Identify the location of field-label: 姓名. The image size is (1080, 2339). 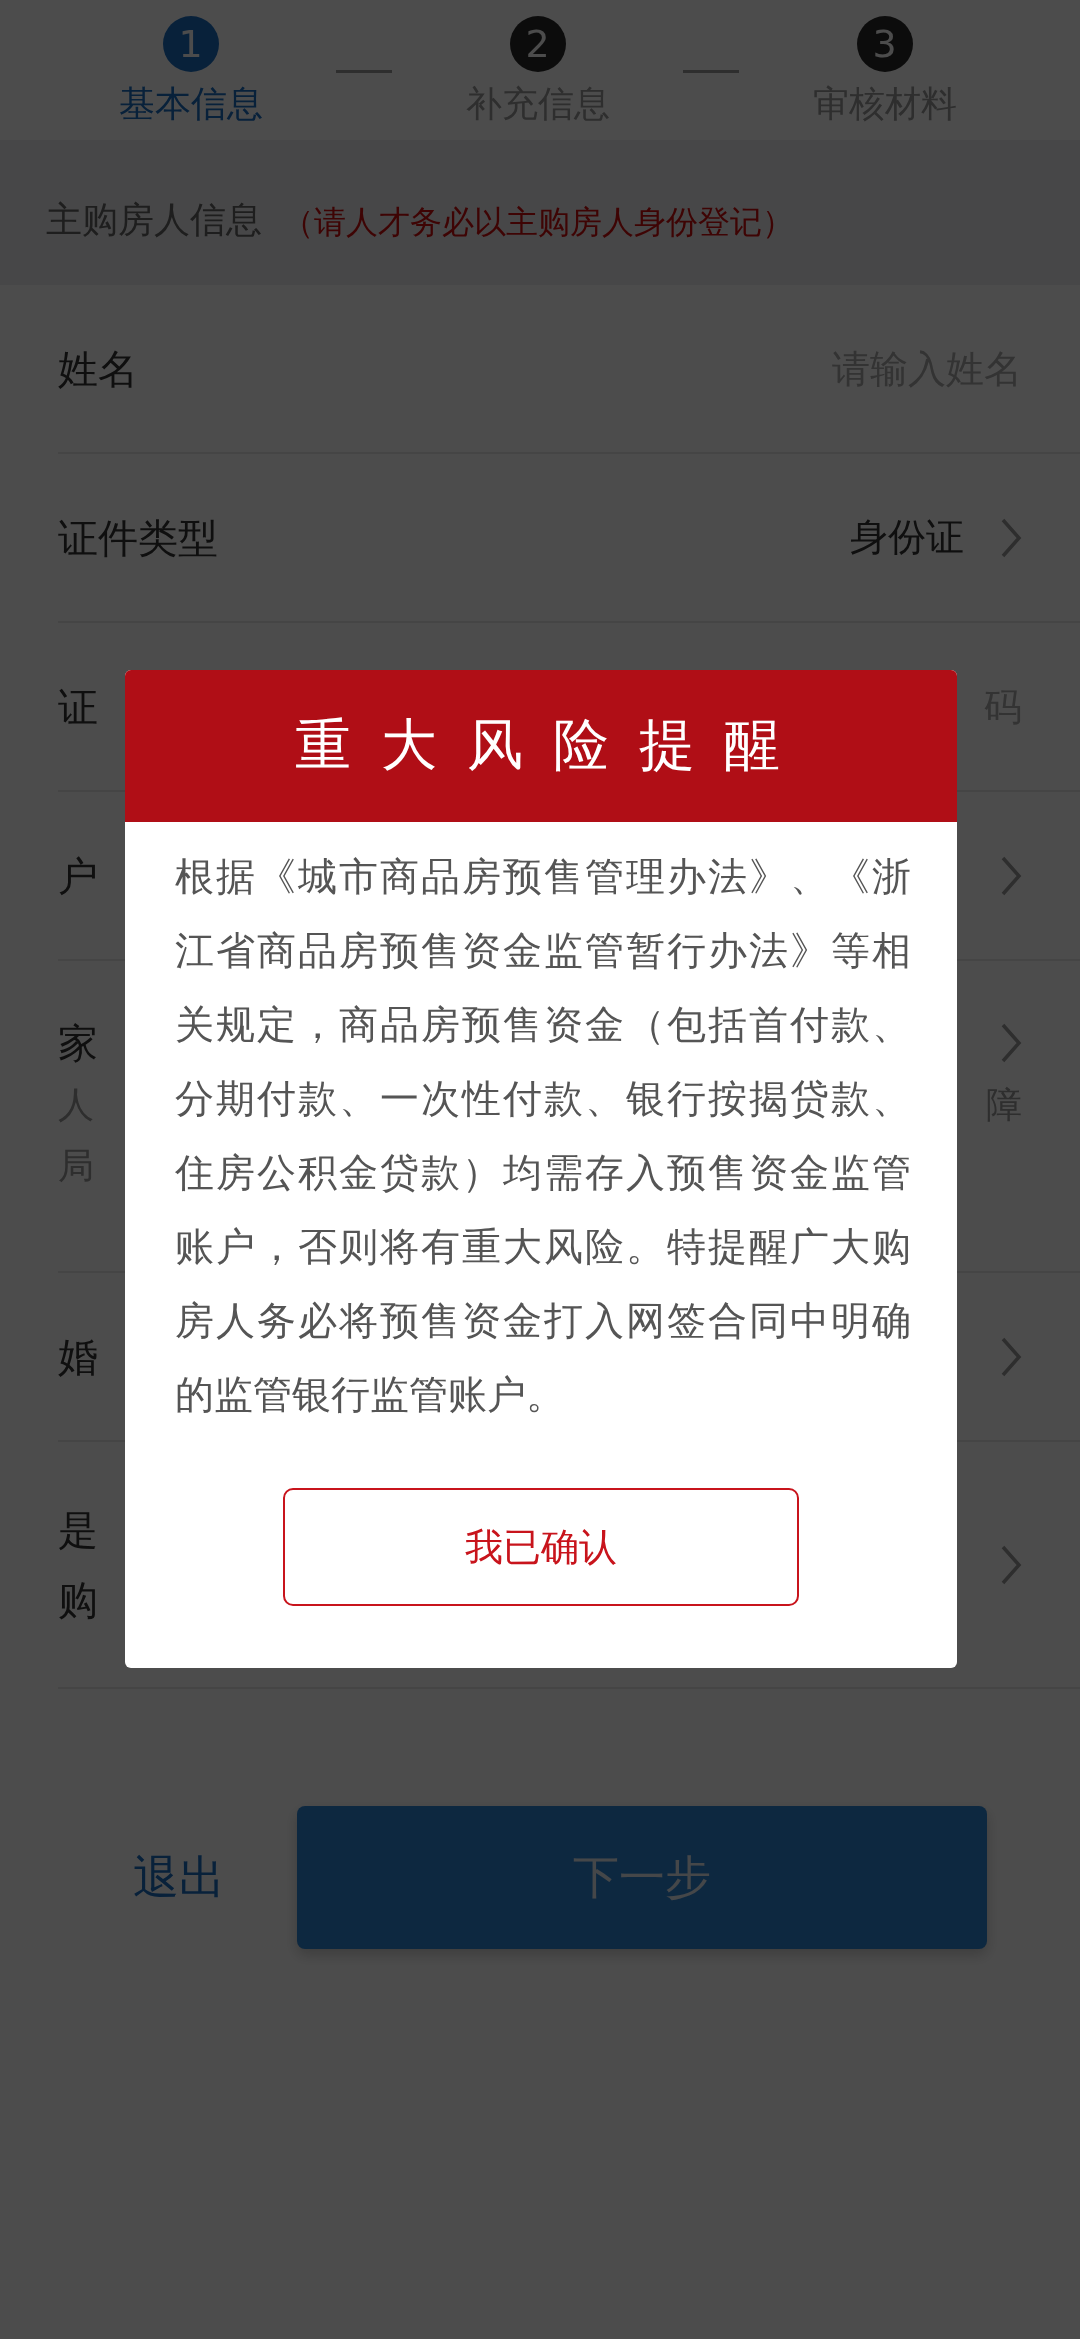
(98, 368).